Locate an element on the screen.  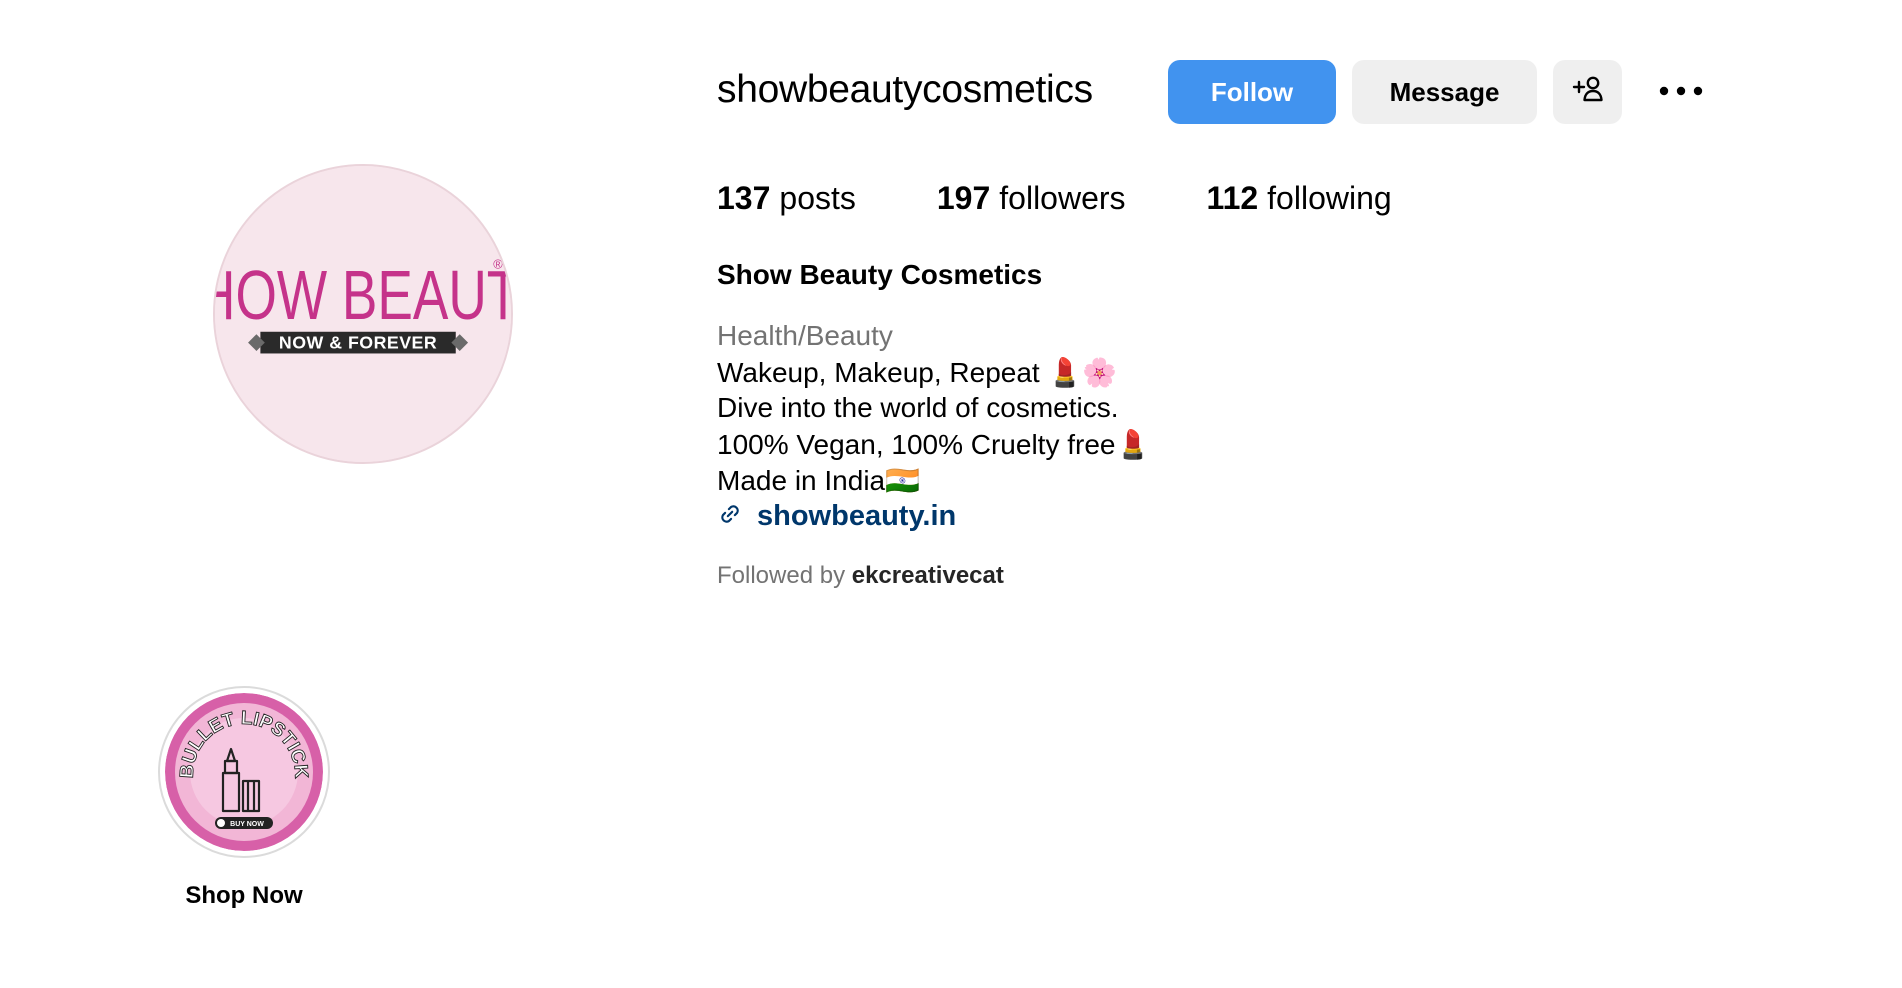
logo-tagline-bar: NOW & FOREVER is located at coordinates (358, 342).